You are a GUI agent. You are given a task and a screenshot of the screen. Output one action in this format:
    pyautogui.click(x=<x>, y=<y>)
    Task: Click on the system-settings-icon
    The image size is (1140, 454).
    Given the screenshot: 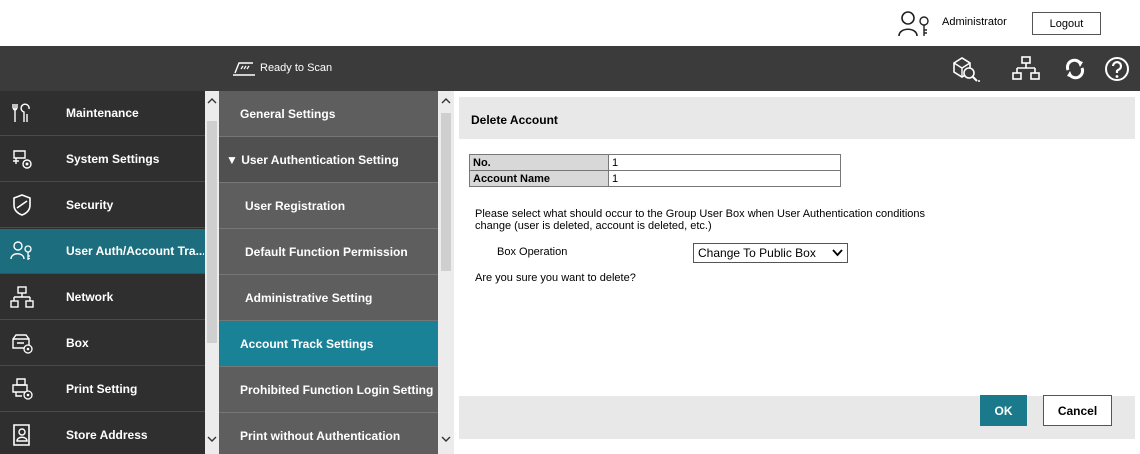 What is the action you would take?
    pyautogui.click(x=22, y=159)
    